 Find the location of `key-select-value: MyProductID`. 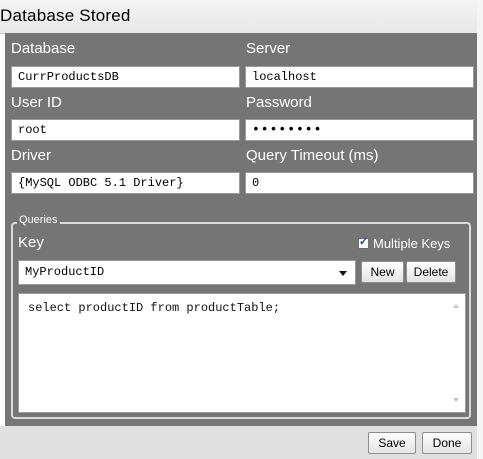

key-select-value: MyProductID is located at coordinates (65, 272).